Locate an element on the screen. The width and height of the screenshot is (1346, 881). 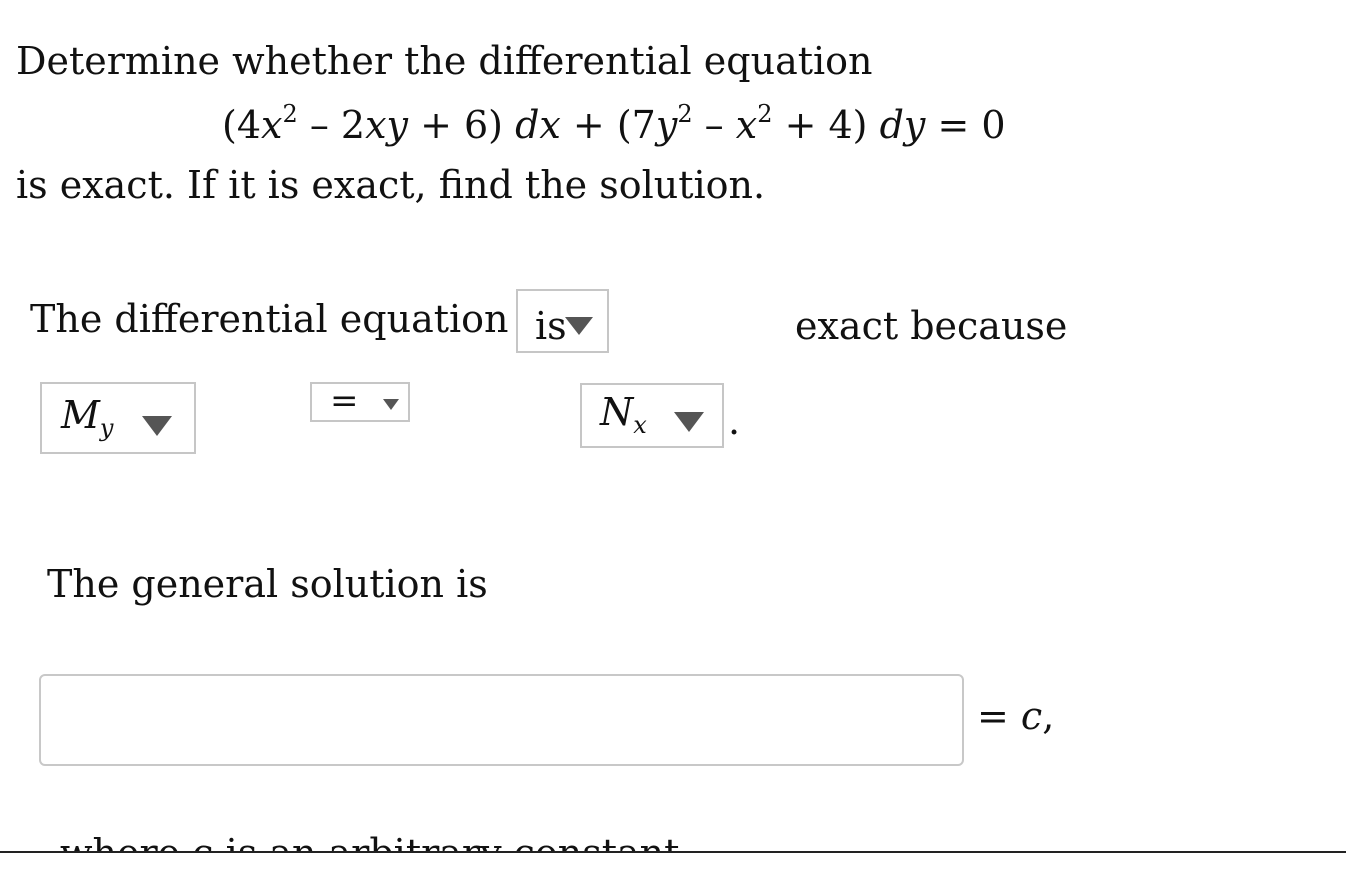
nx-dropdown-value: Nx is located at coordinates (623, 413).